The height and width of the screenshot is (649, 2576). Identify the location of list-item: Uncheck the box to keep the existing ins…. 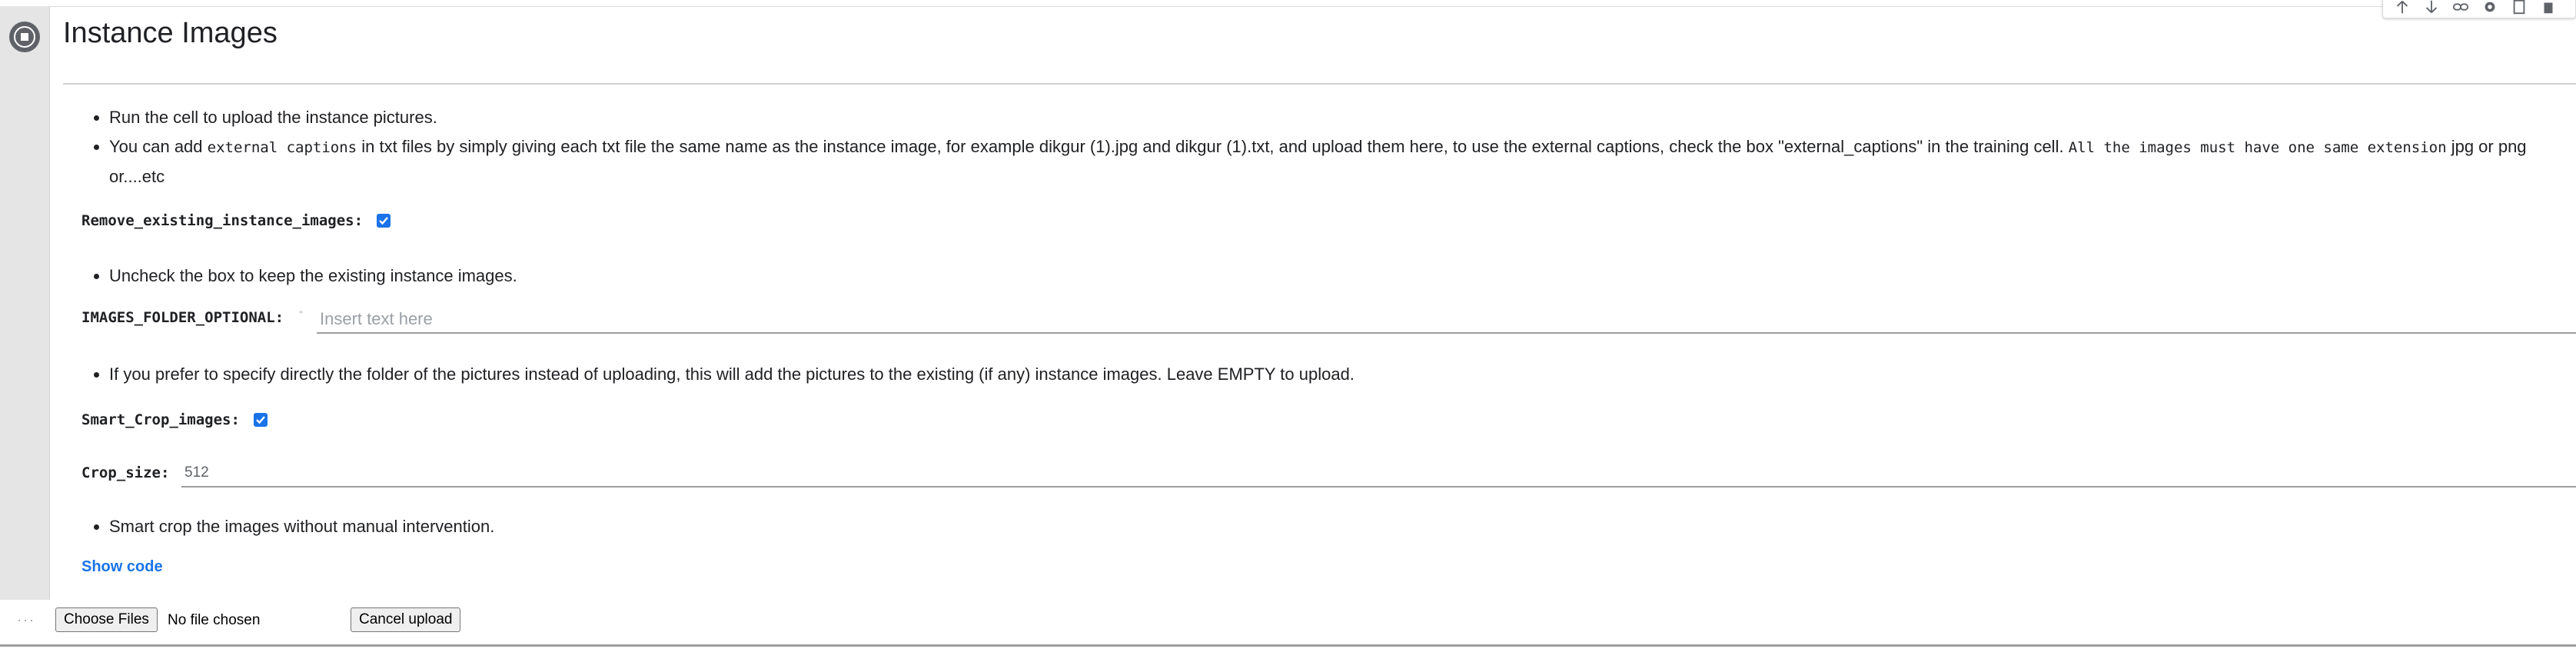
(313, 276).